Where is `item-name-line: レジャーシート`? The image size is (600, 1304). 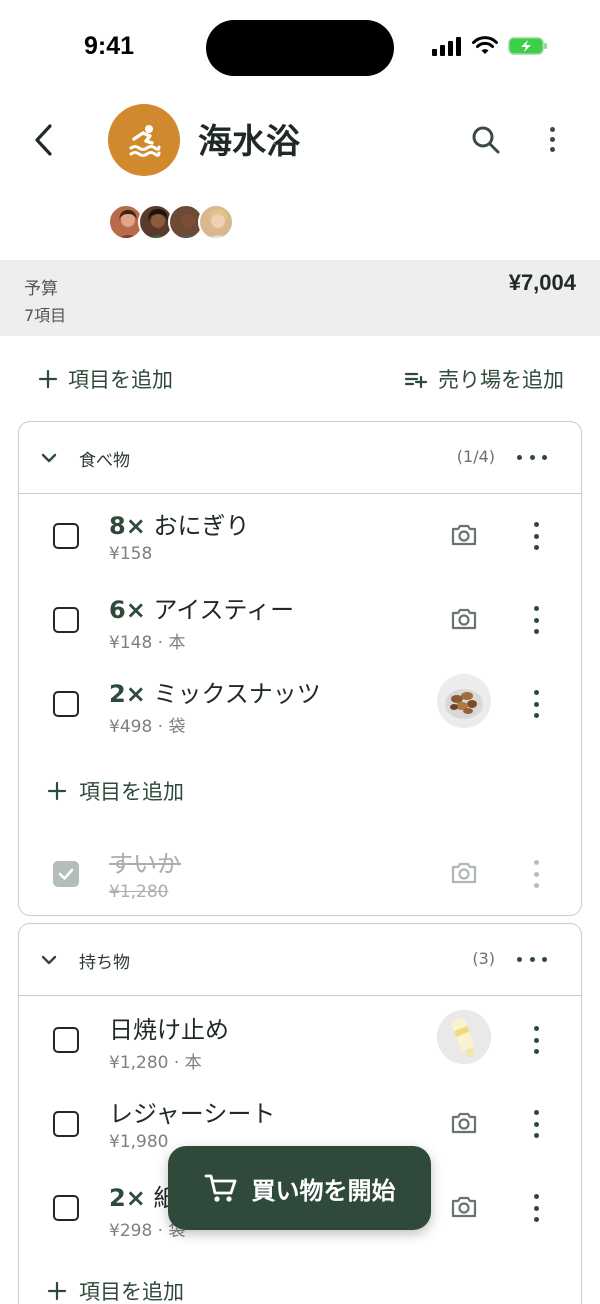 item-name-line: レジャーシート is located at coordinates (192, 1111).